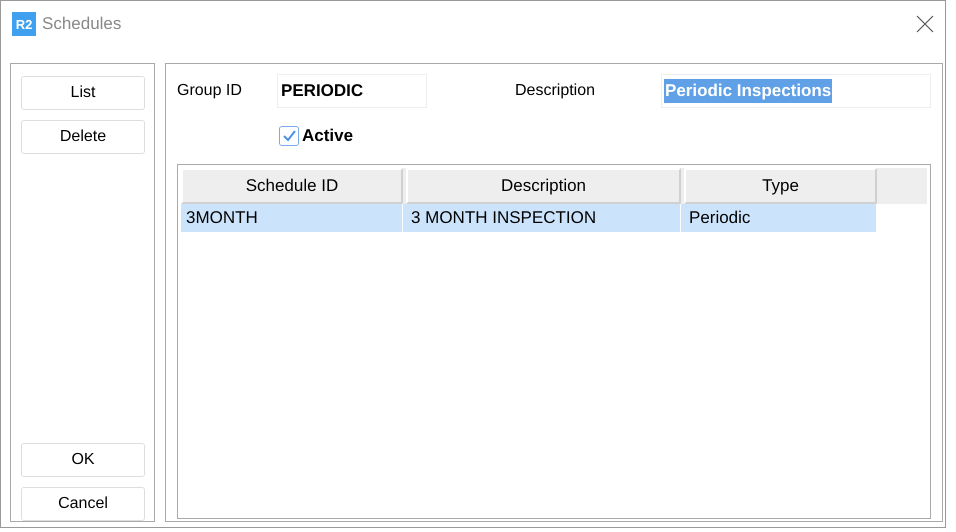  I want to click on dialog-button: OK, so click(83, 460).